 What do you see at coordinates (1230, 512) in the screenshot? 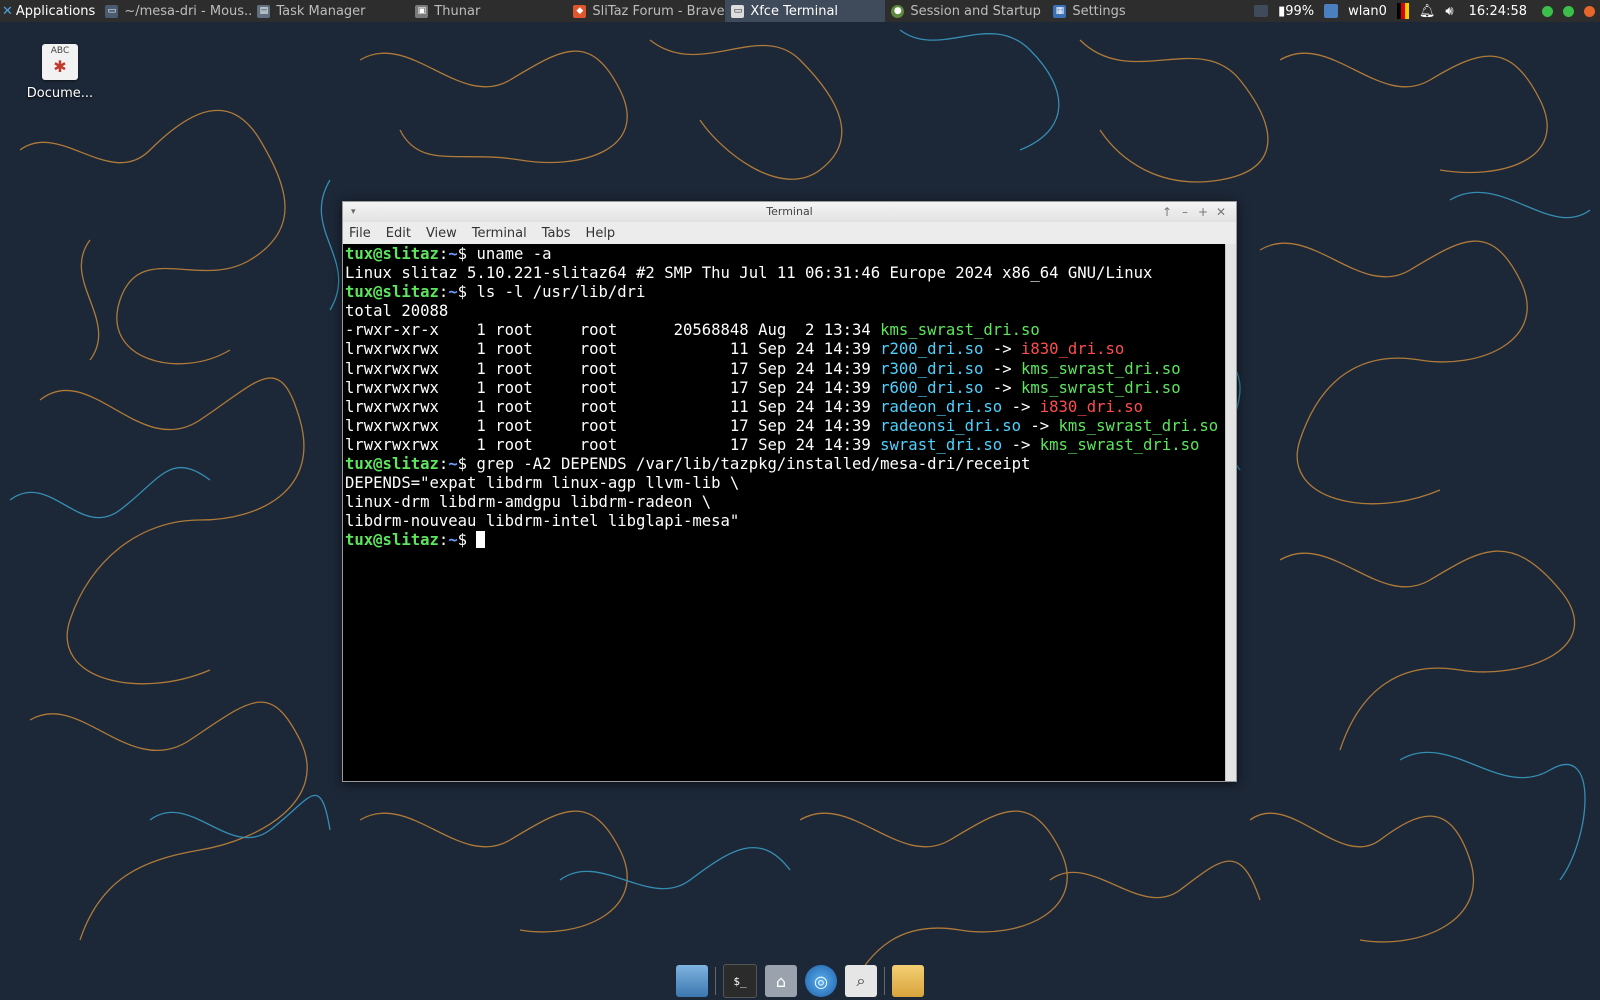
I see `terminal-scrollbar` at bounding box center [1230, 512].